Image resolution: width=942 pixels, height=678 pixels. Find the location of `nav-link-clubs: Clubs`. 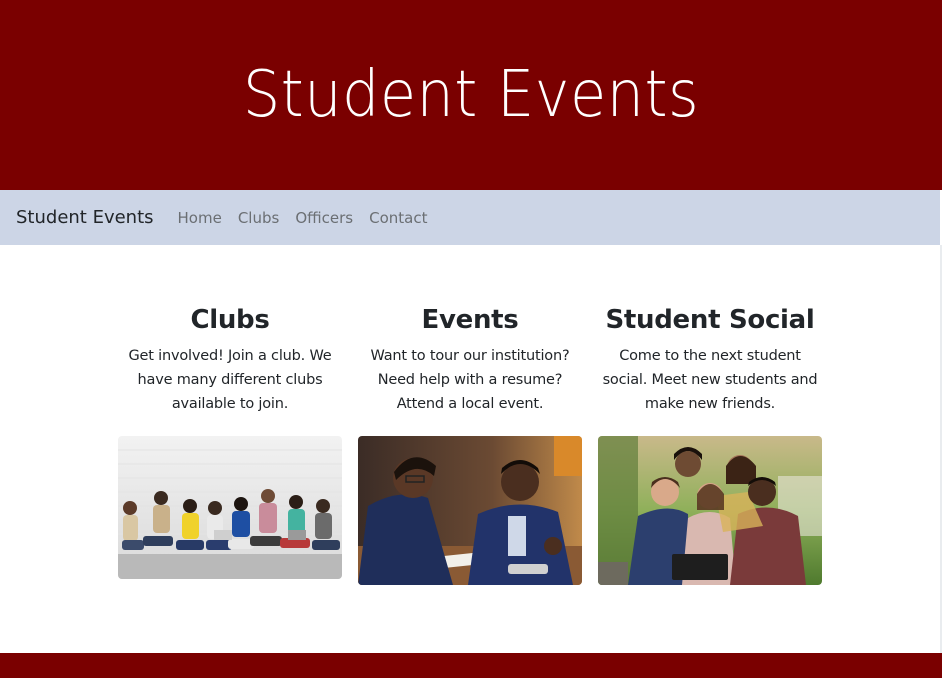

nav-link-clubs: Clubs is located at coordinates (258, 218).